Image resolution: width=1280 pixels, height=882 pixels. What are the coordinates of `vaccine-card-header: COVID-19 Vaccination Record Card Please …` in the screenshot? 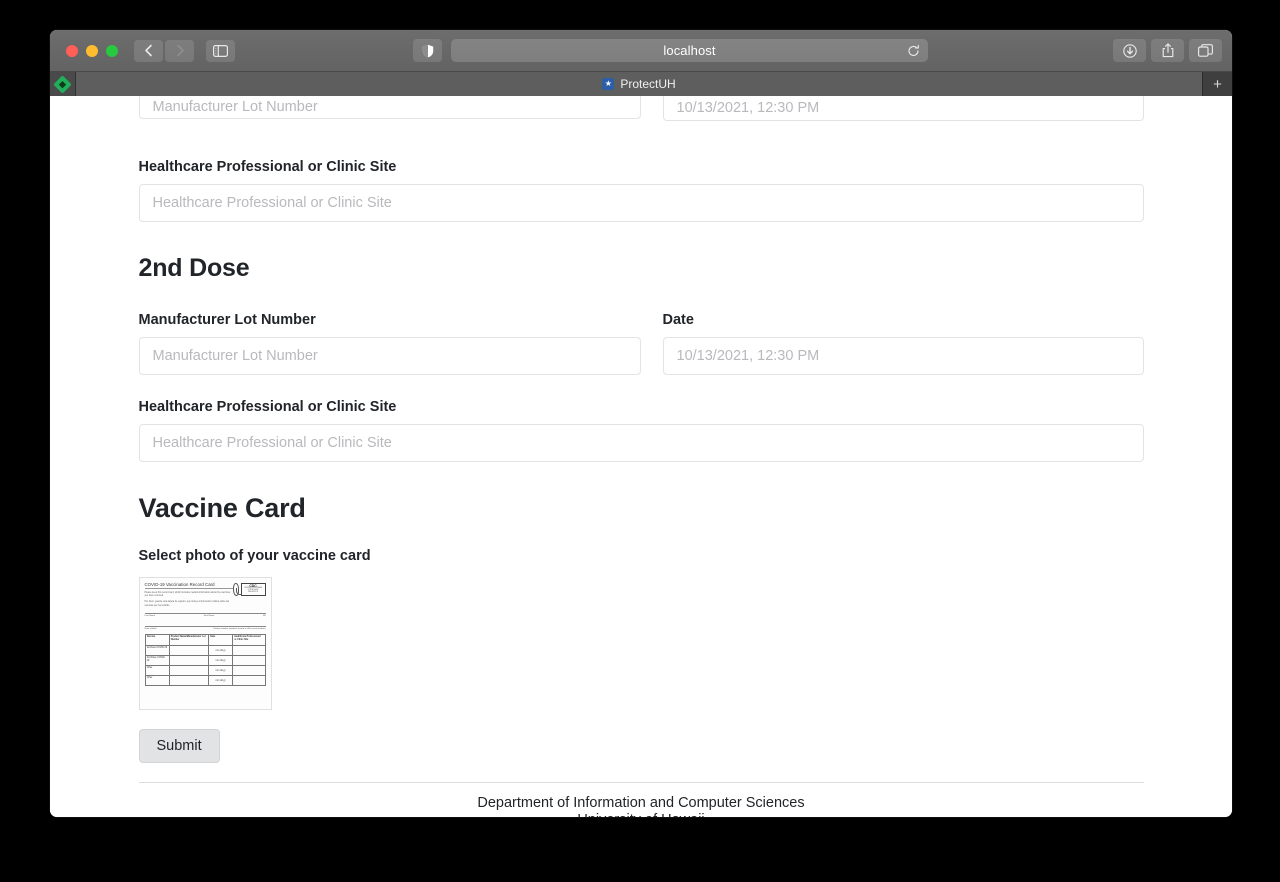 It's located at (205, 595).